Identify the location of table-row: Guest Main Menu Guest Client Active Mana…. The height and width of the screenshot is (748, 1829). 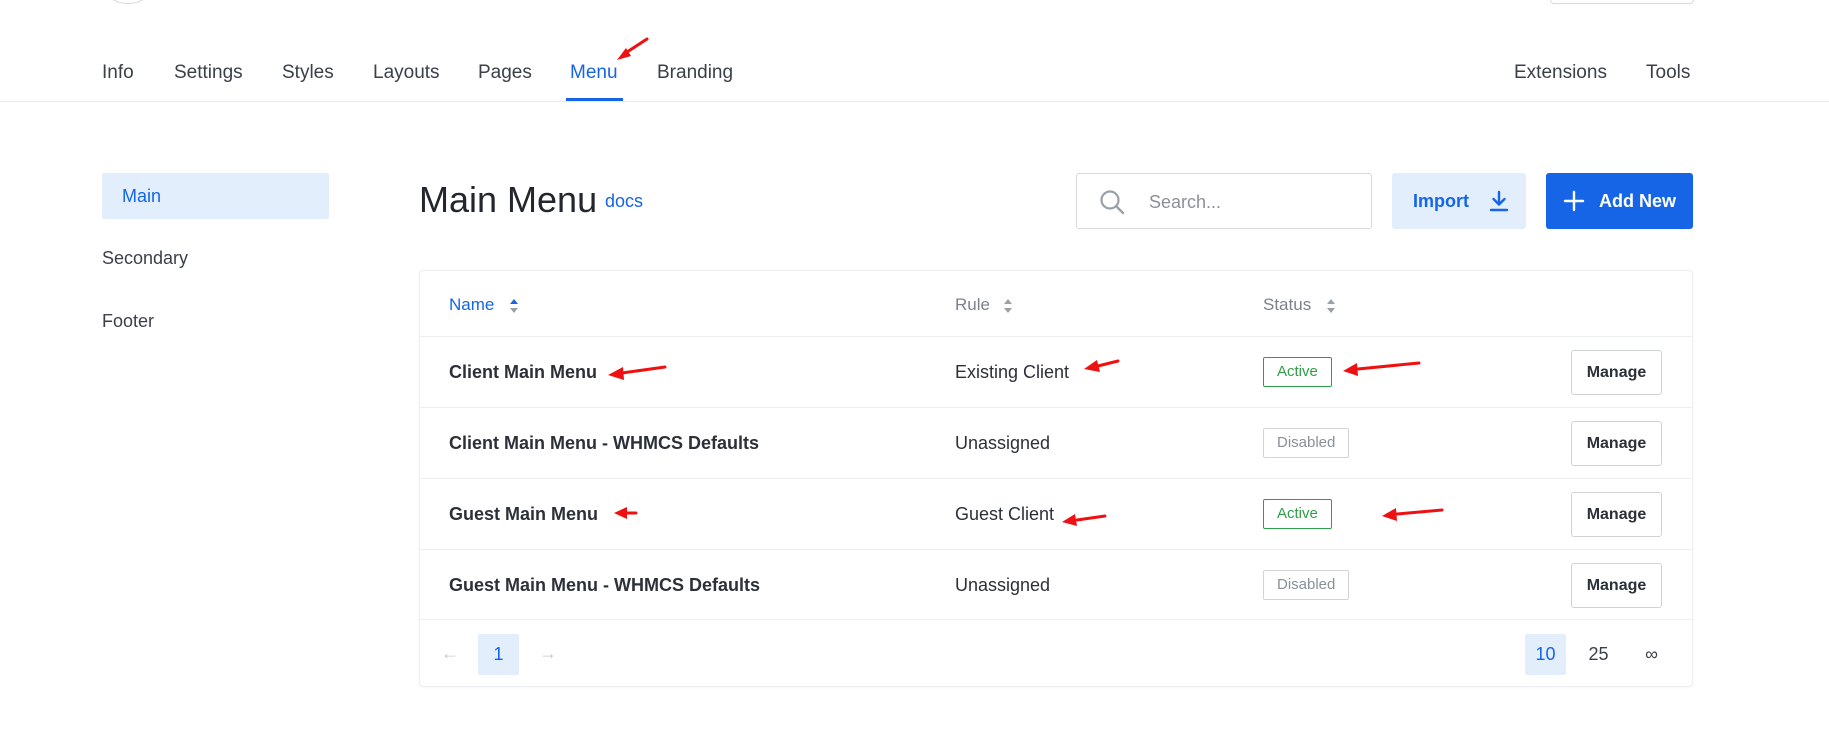
(1056, 514).